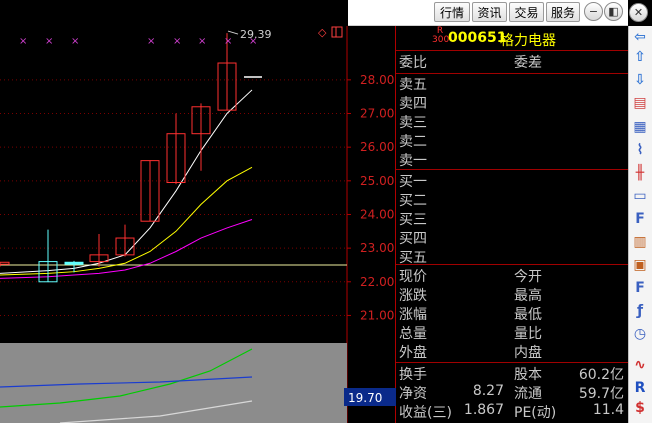  What do you see at coordinates (640, 388) in the screenshot?
I see `rsi-icon: R` at bounding box center [640, 388].